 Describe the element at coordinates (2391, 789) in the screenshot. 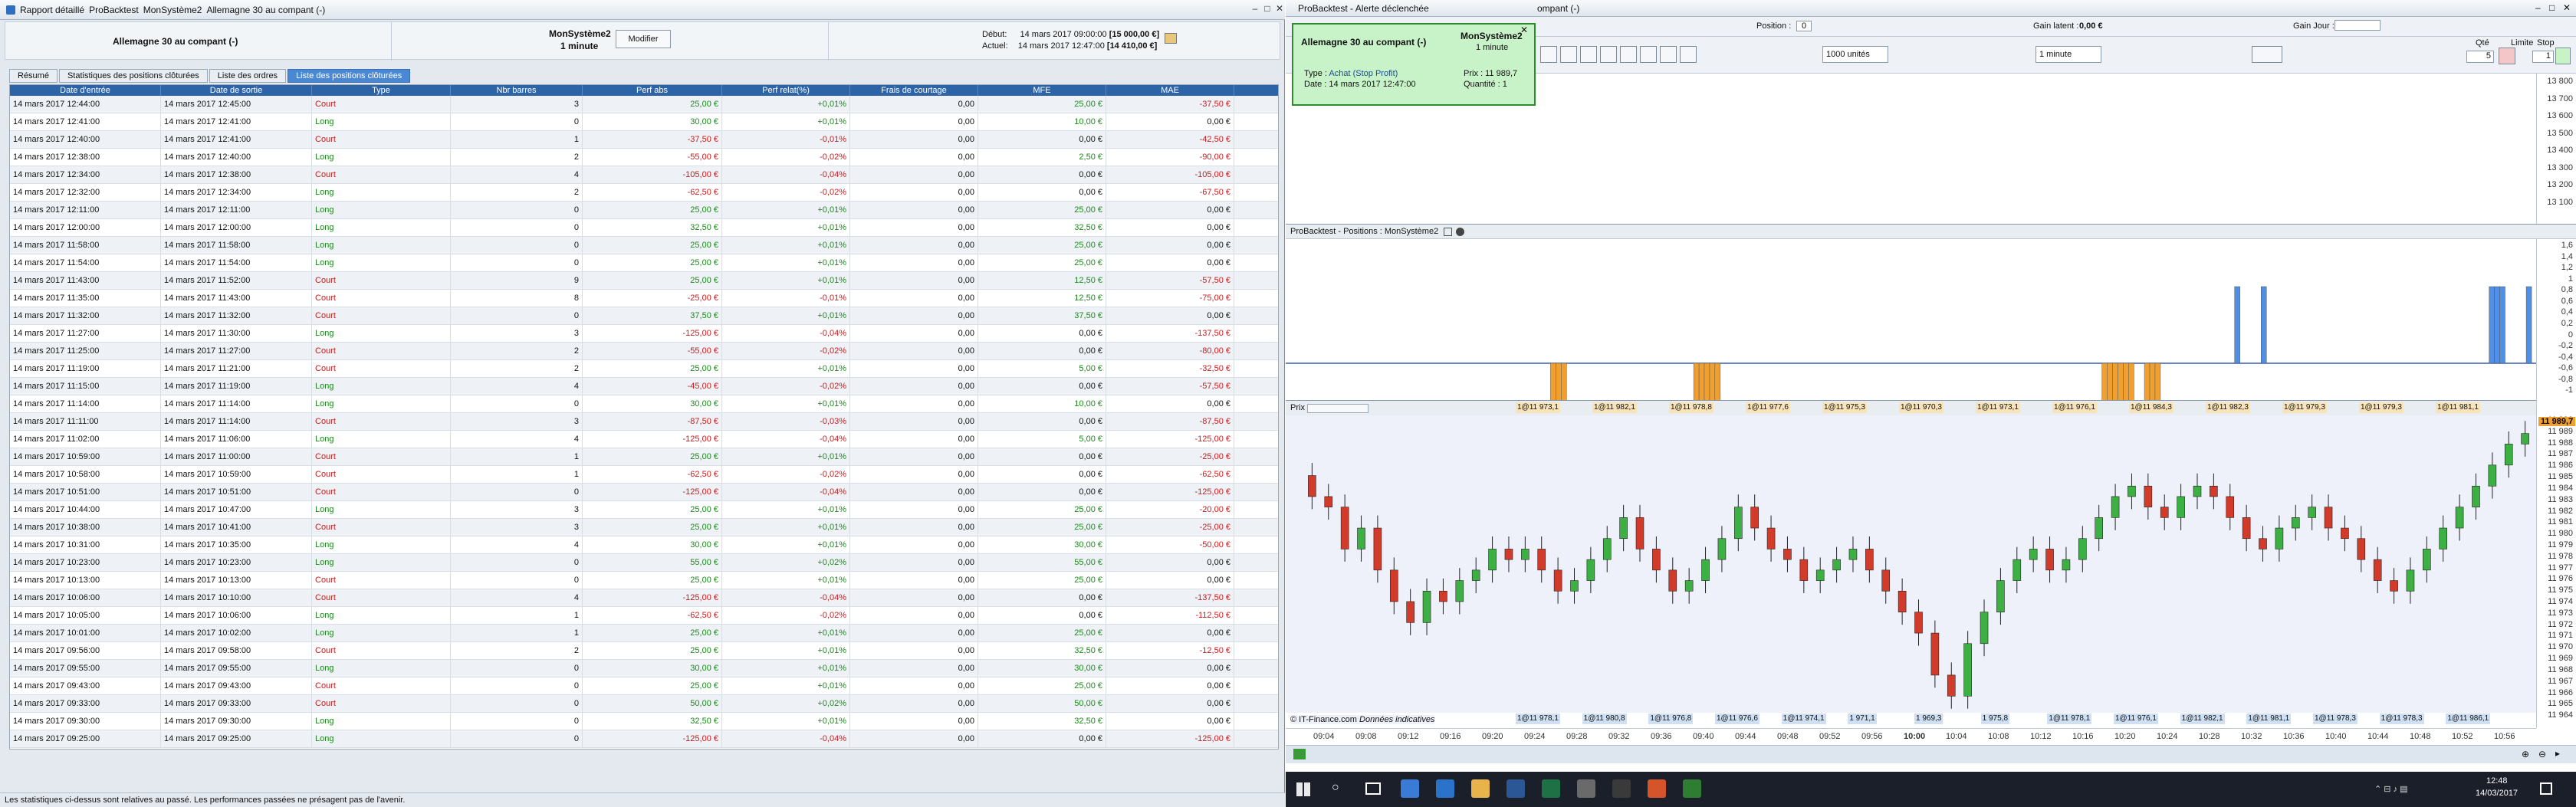

I see `system-tray: ⌃ ⊟ ♪ ▤` at that location.